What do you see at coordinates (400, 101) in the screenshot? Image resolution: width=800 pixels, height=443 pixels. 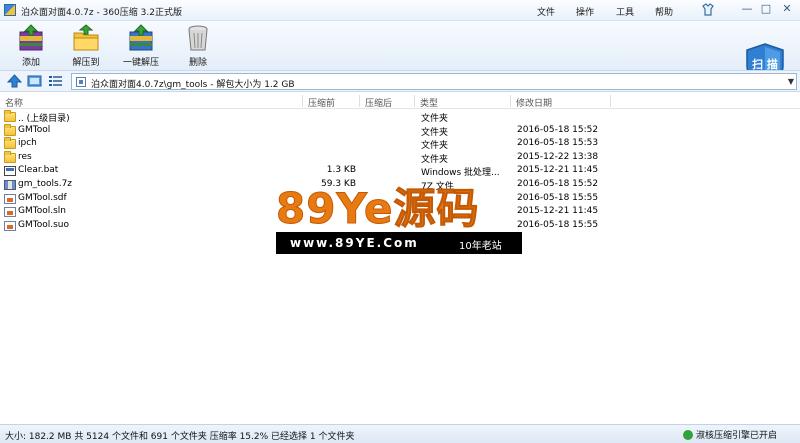 I see `file-list-header: 名称 压缩前 压缩后 类型 修改日期` at bounding box center [400, 101].